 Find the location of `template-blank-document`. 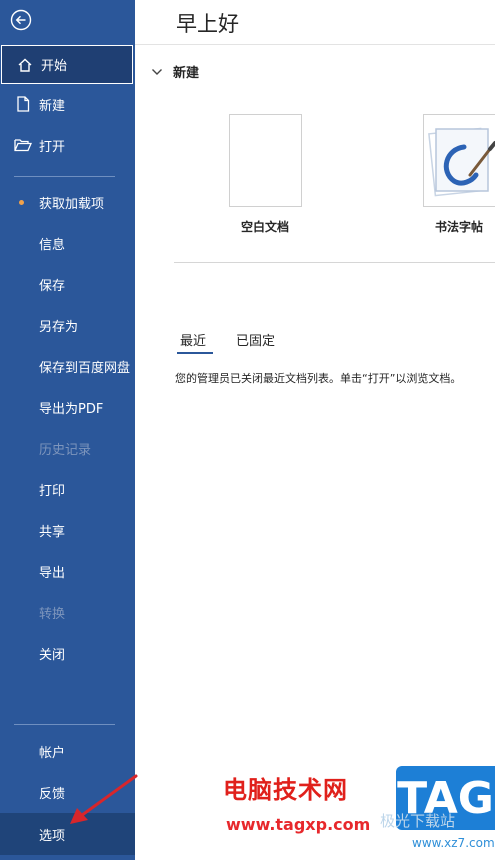

template-blank-document is located at coordinates (265, 160).